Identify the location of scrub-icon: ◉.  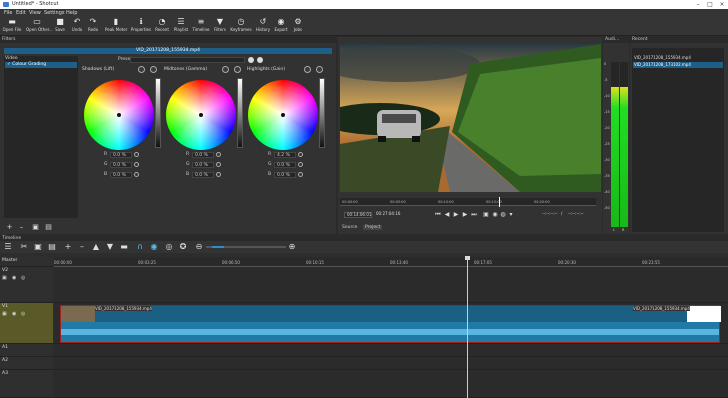
(154, 247).